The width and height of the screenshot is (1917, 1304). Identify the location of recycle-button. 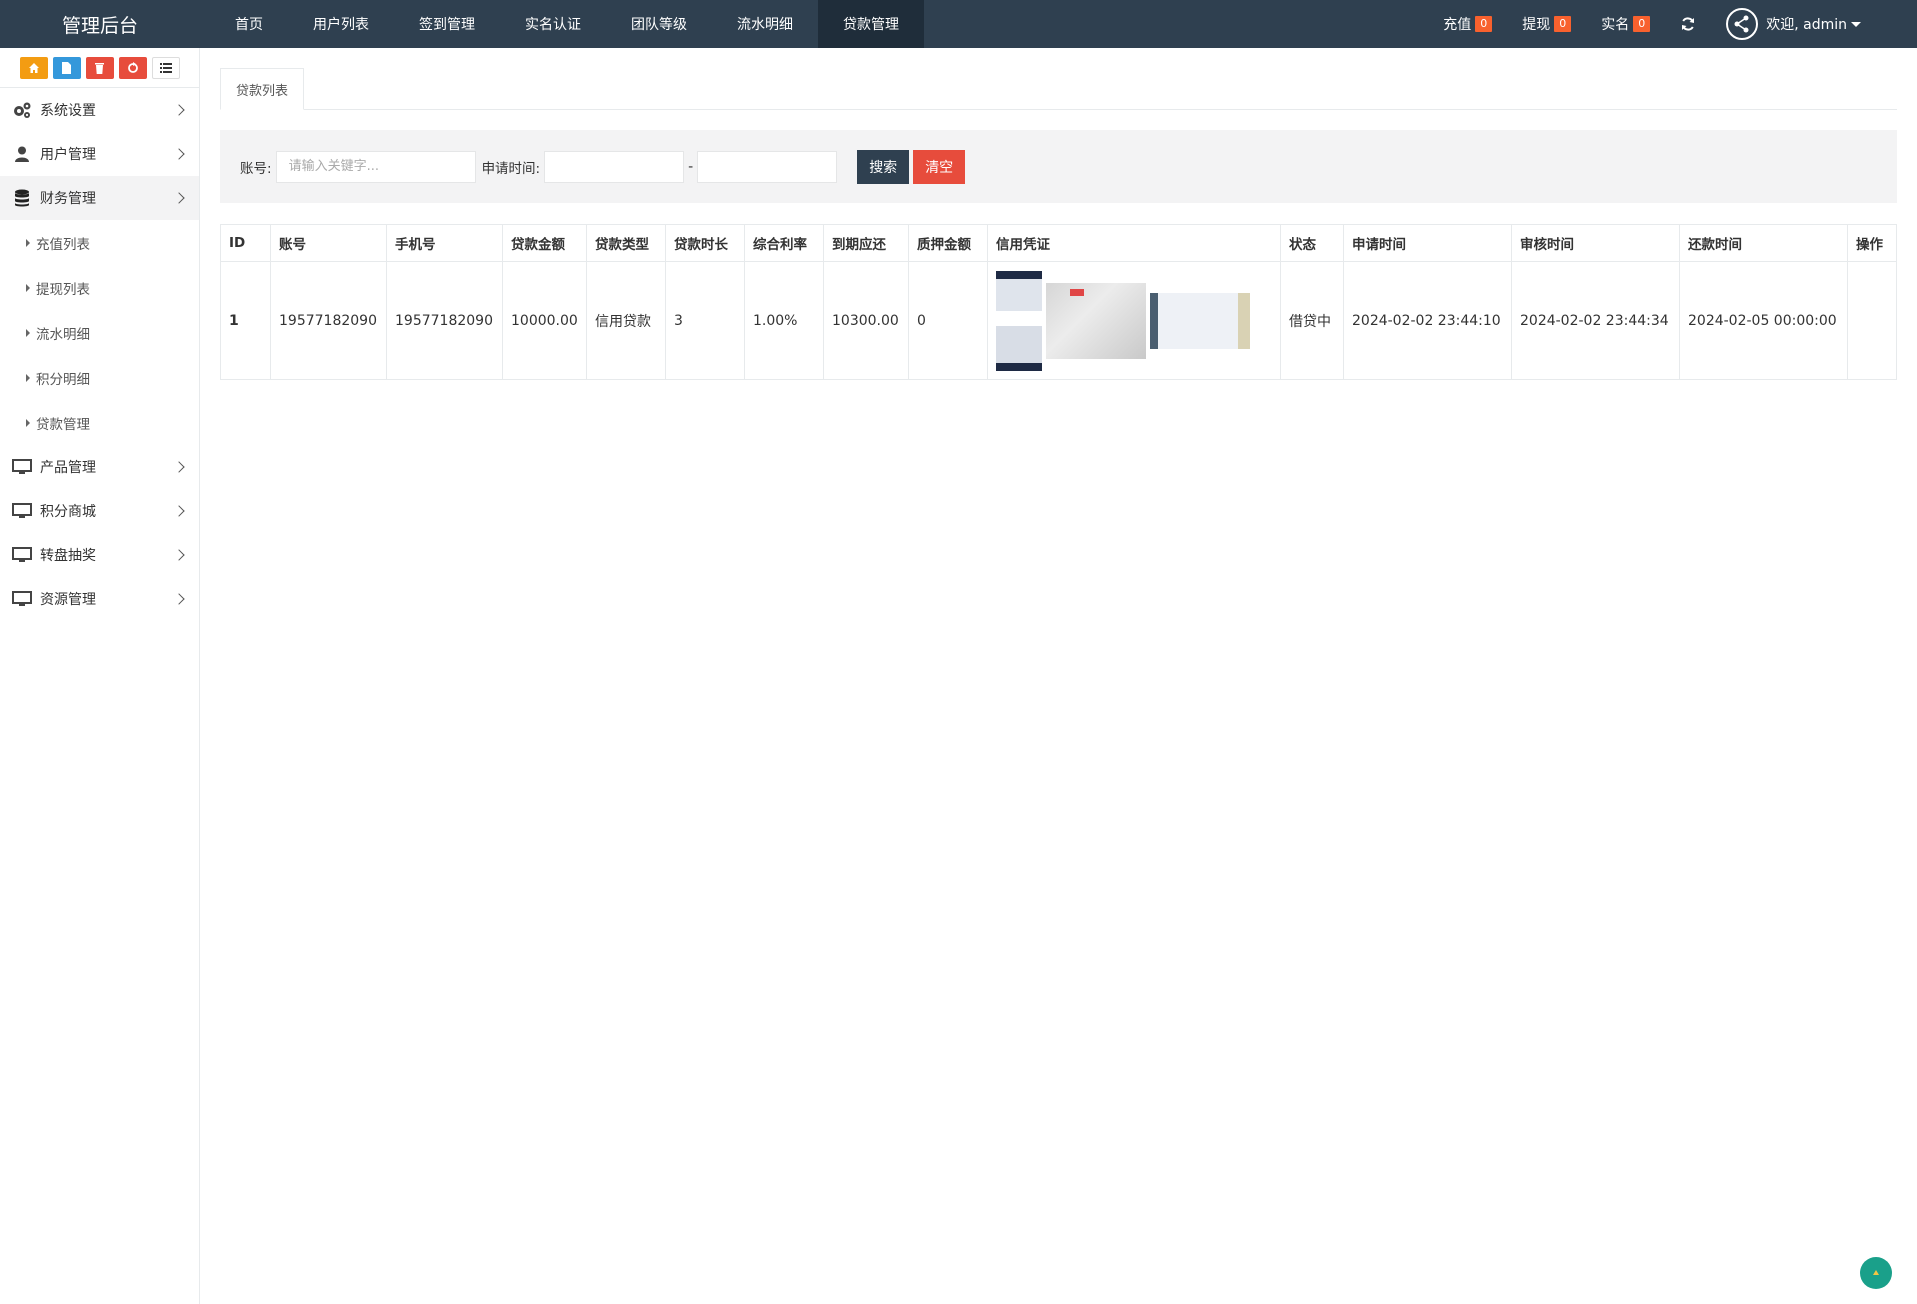
(132, 67).